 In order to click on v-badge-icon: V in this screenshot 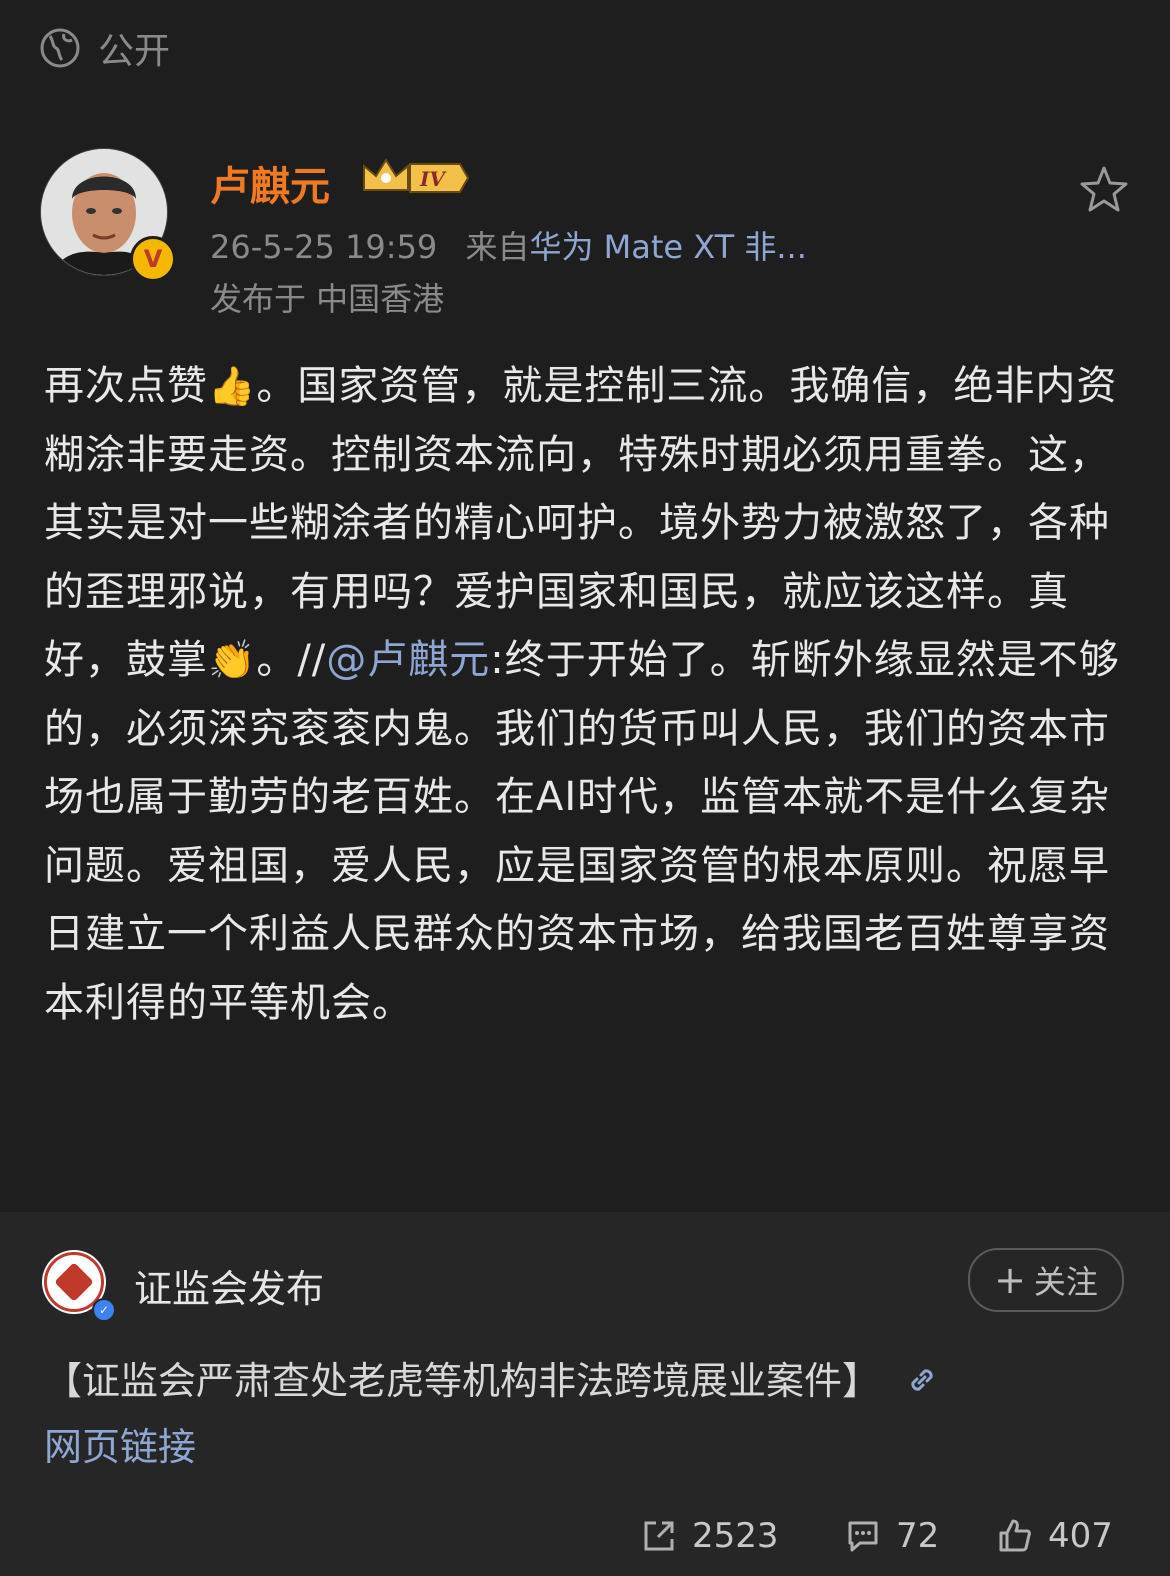, I will do `click(153, 259)`.